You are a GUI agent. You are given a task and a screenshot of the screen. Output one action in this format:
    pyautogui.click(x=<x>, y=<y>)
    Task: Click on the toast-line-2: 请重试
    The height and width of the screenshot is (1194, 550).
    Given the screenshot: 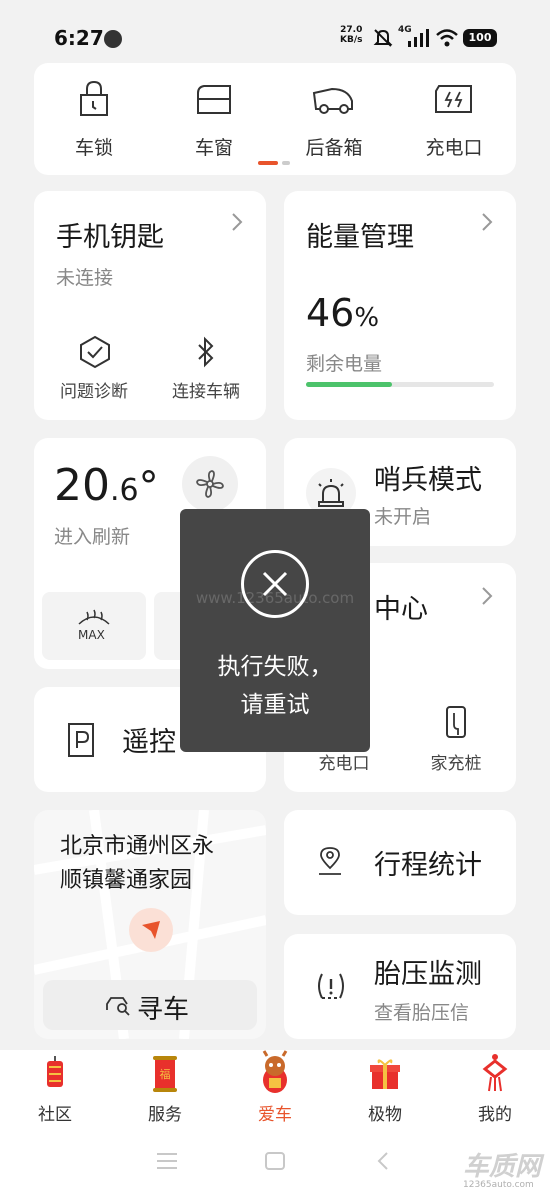 What is the action you would take?
    pyautogui.click(x=275, y=705)
    